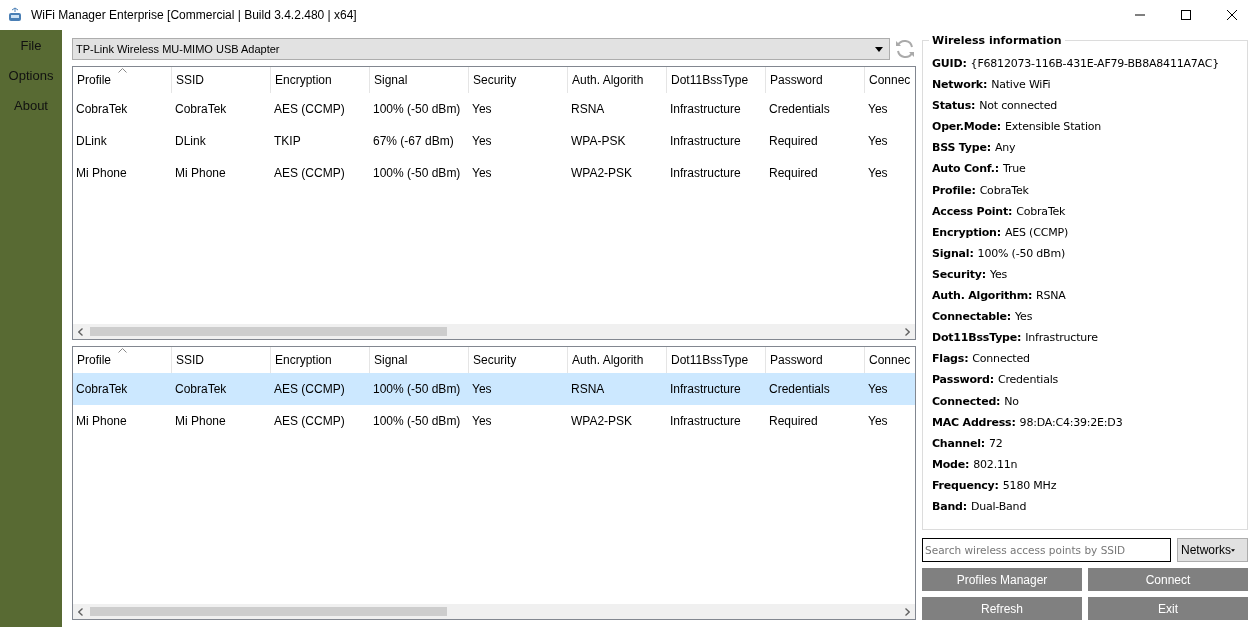 The height and width of the screenshot is (627, 1255). Describe the element at coordinates (598, 141) in the screenshot. I see `table-cell-text: WPA-PSK` at that location.